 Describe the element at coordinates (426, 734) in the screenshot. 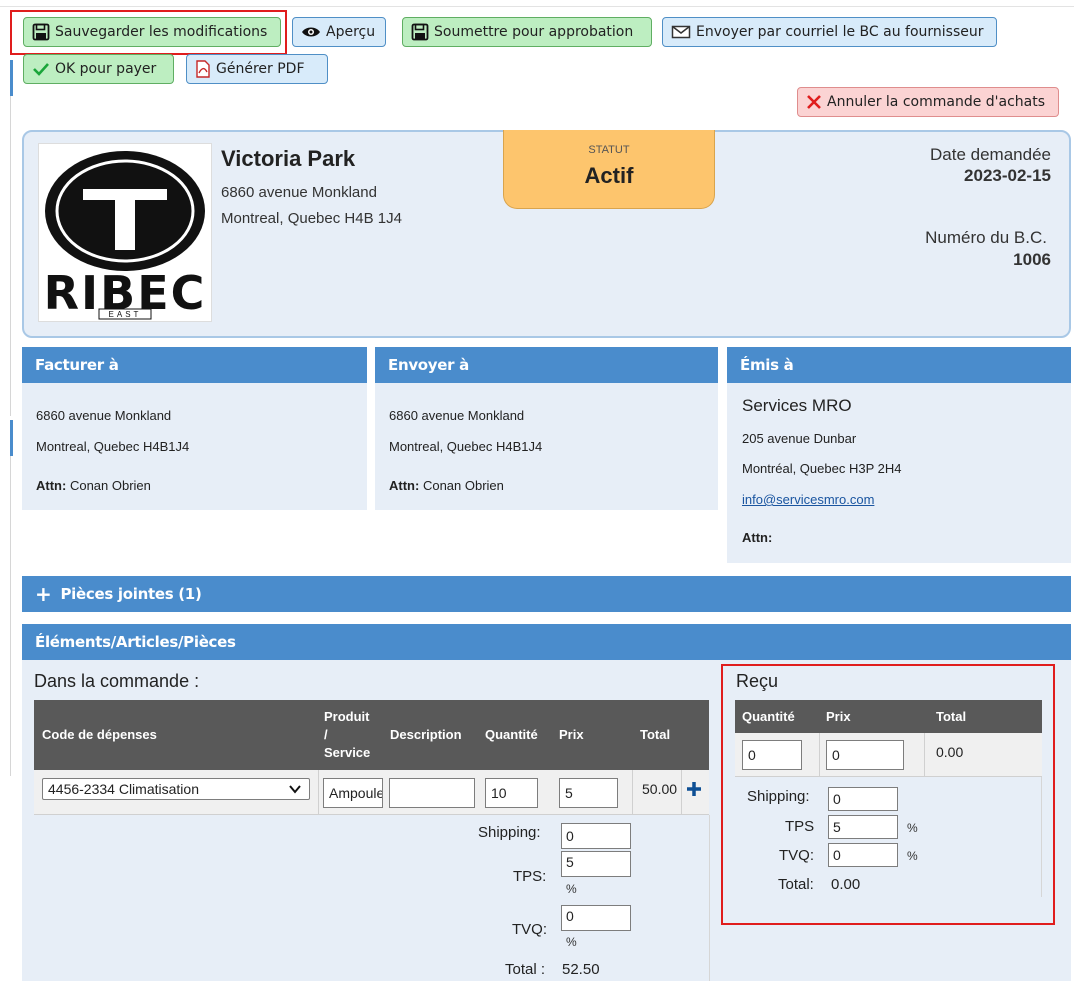

I see `col-description: Description` at that location.